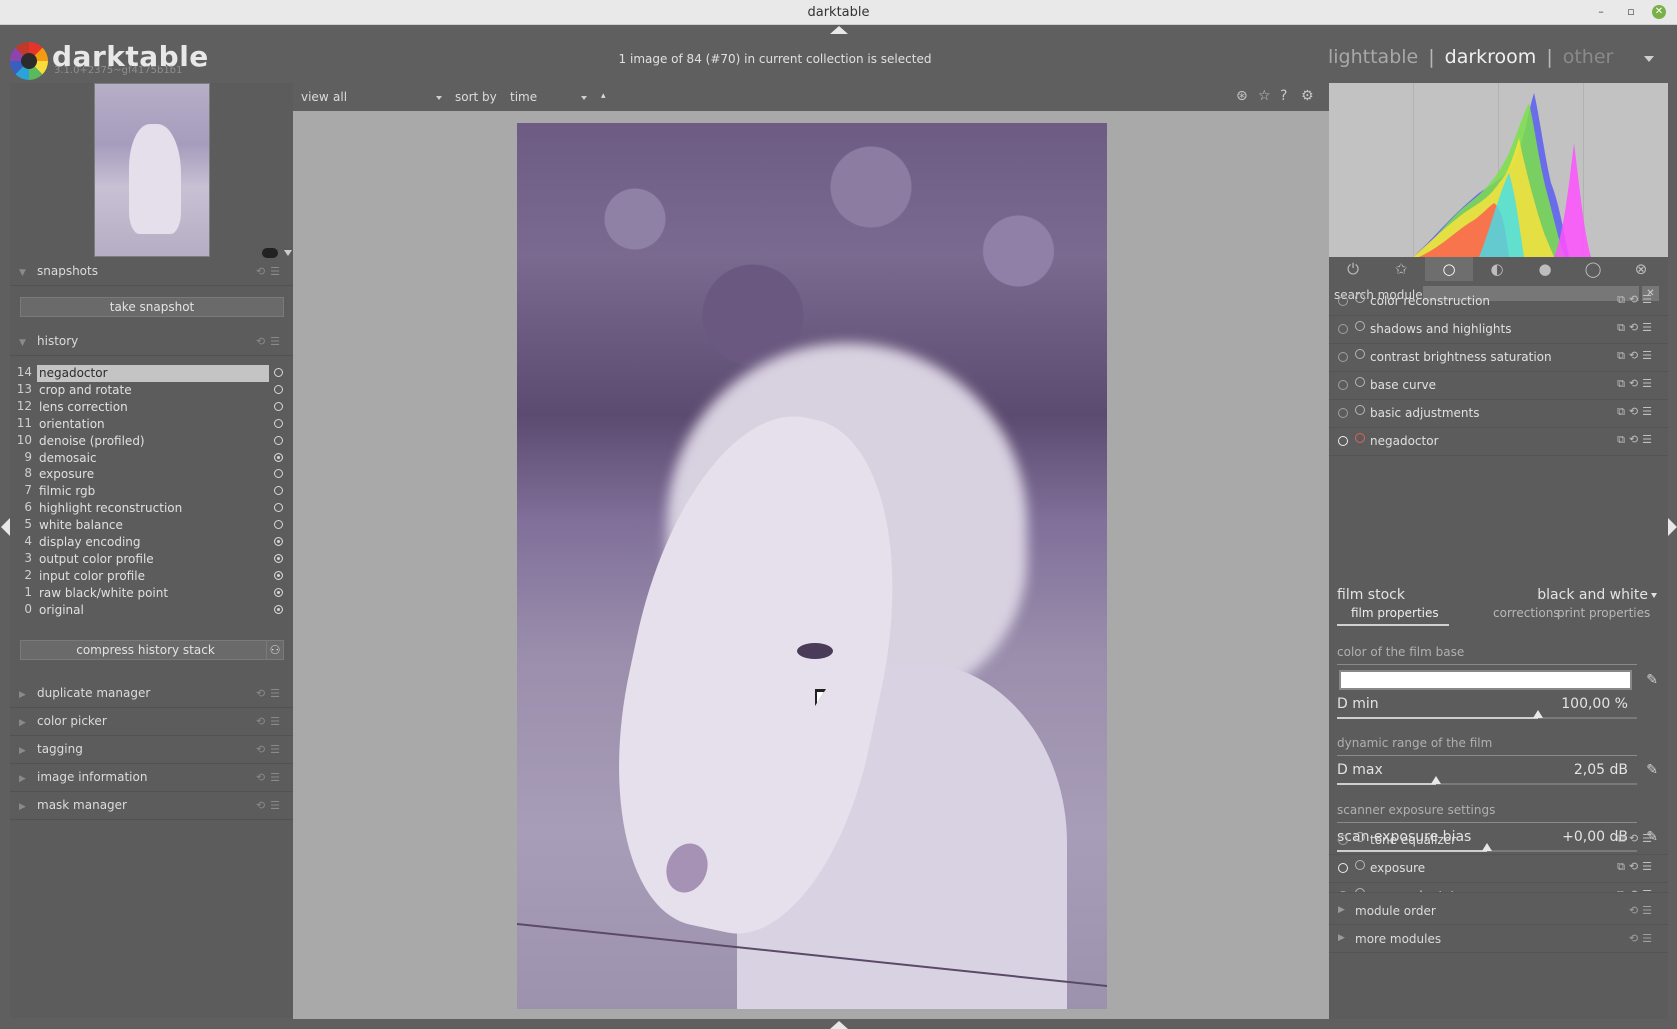 The image size is (1677, 1029). What do you see at coordinates (151, 408) in the screenshot?
I see `history-item: 12 lens correction` at bounding box center [151, 408].